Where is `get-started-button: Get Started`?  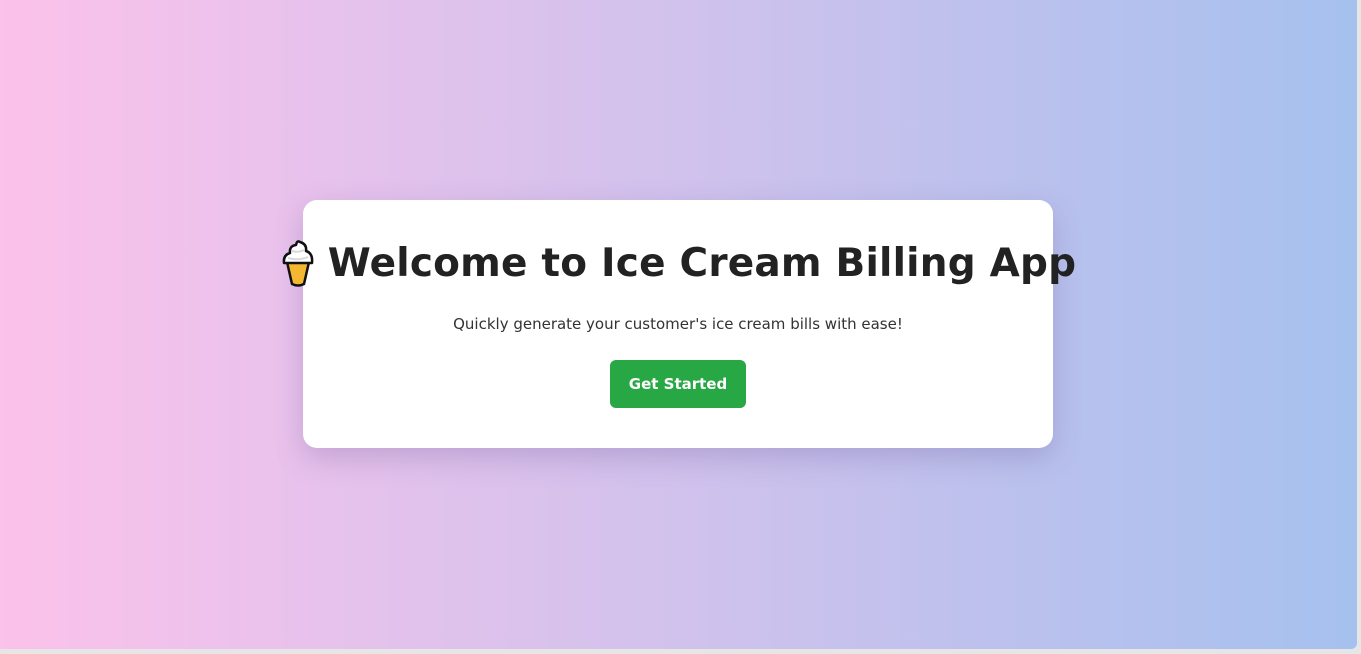
get-started-button: Get Started is located at coordinates (678, 384).